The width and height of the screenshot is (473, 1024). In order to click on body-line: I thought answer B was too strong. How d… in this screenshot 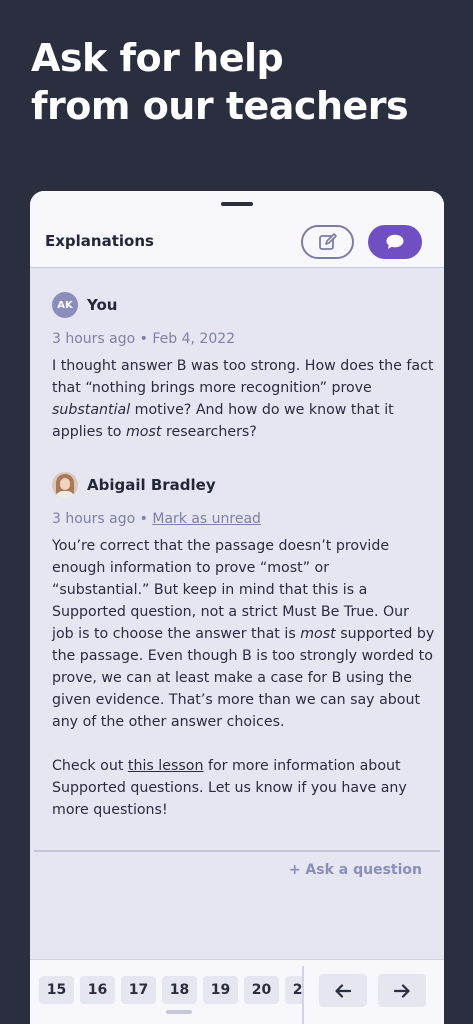, I will do `click(243, 366)`.